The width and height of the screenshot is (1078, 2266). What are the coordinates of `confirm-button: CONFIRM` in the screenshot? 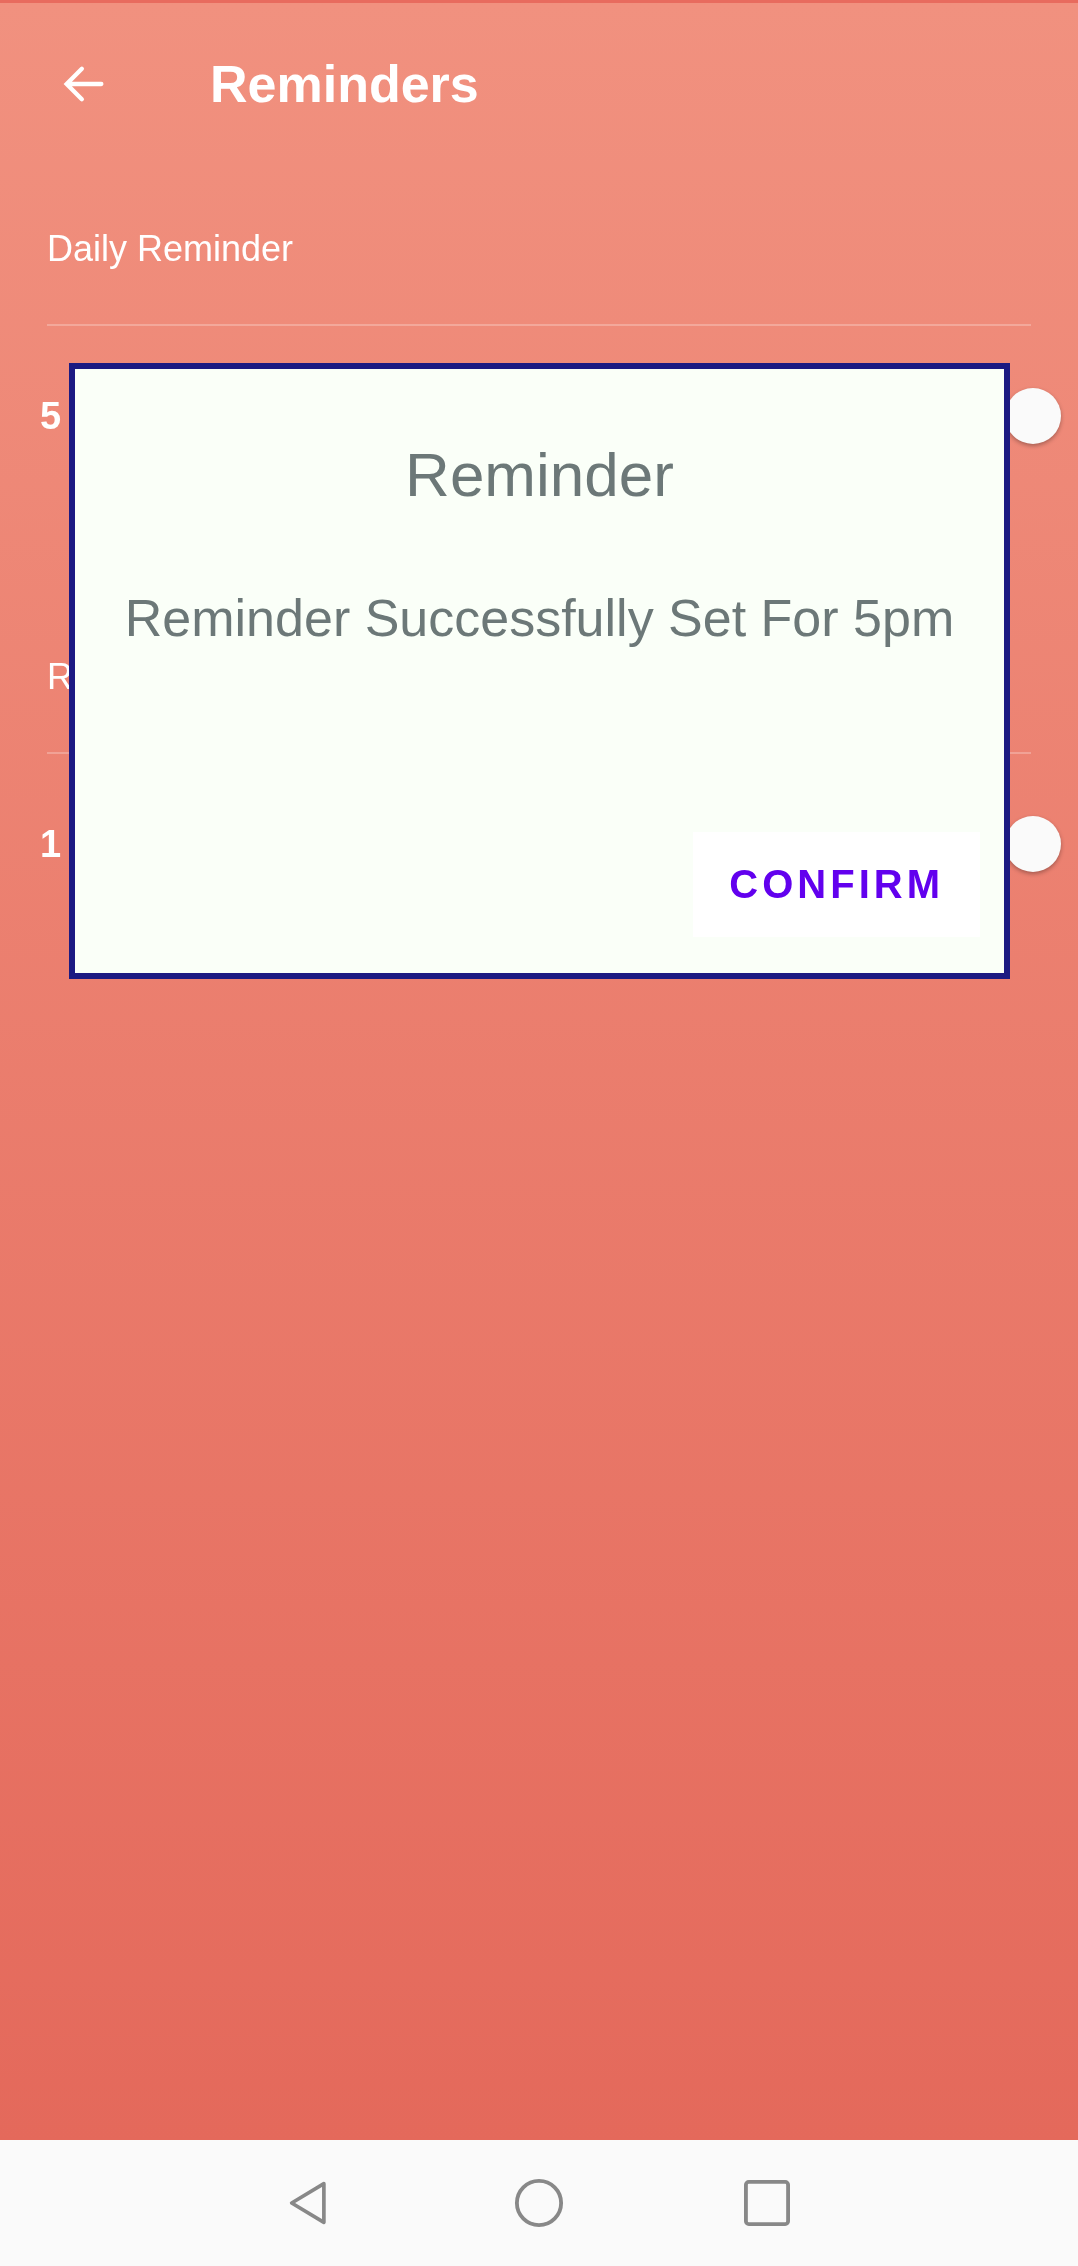 It's located at (836, 884).